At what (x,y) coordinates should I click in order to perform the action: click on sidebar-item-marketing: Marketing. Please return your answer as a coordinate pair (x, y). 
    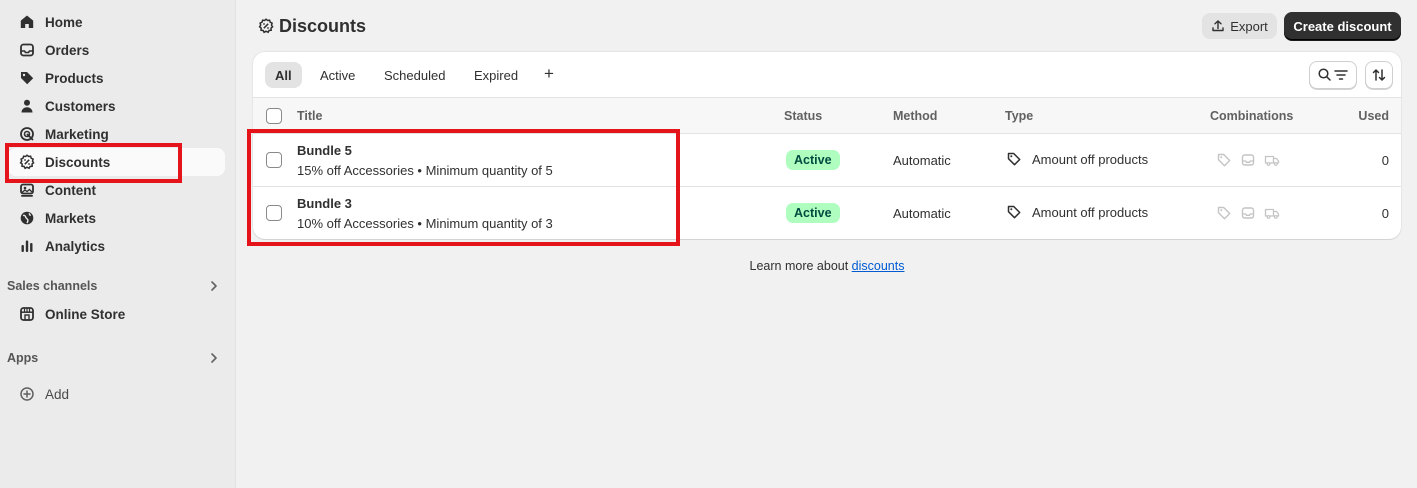
    Looking at the image, I should click on (116, 134).